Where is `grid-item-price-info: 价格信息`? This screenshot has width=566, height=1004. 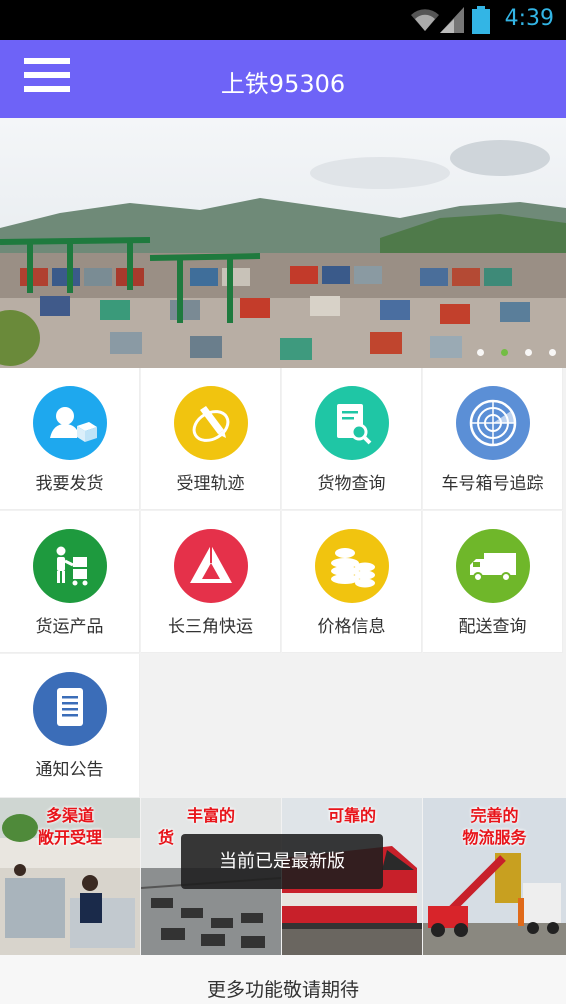 grid-item-price-info: 价格信息 is located at coordinates (352, 582).